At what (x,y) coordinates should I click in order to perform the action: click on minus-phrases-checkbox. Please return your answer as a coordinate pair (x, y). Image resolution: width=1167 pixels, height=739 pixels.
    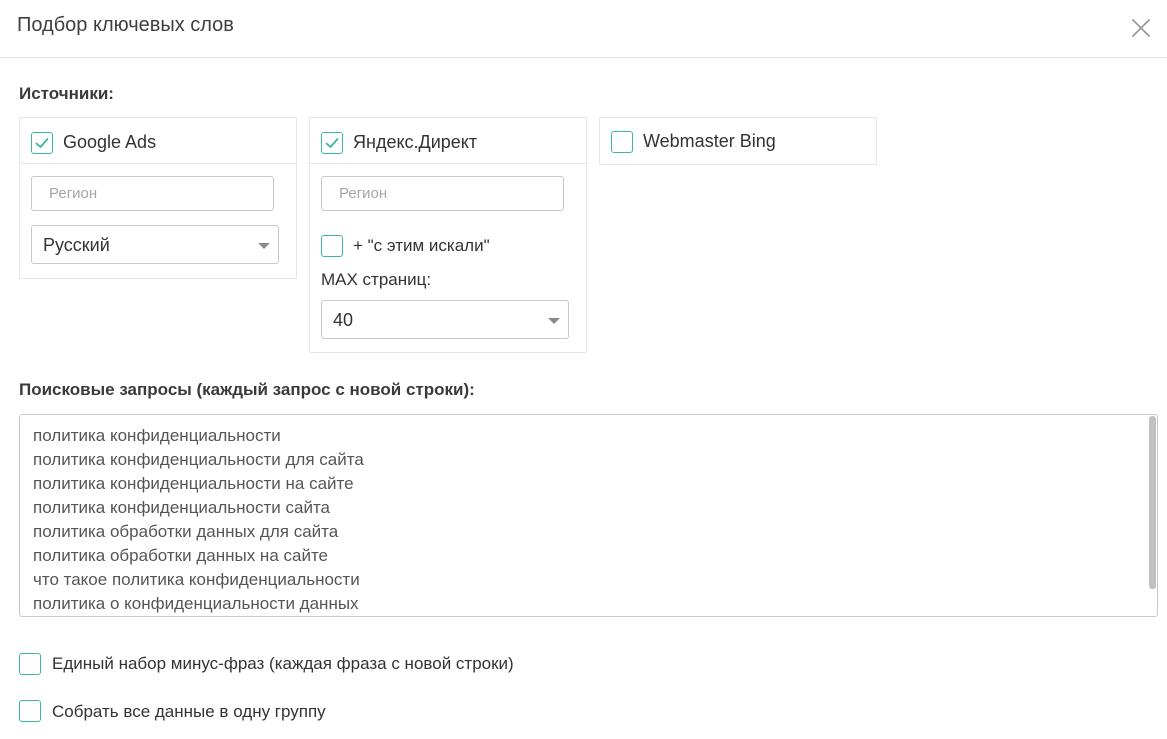
    Looking at the image, I should click on (30, 664).